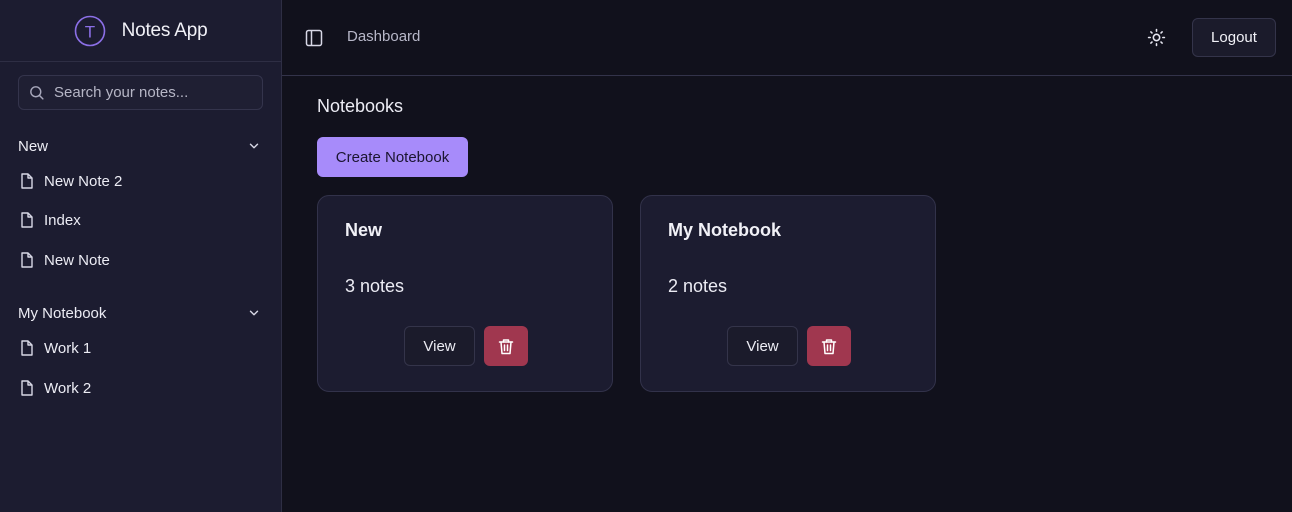 The image size is (1292, 512). I want to click on panel-left-icon, so click(314, 38).